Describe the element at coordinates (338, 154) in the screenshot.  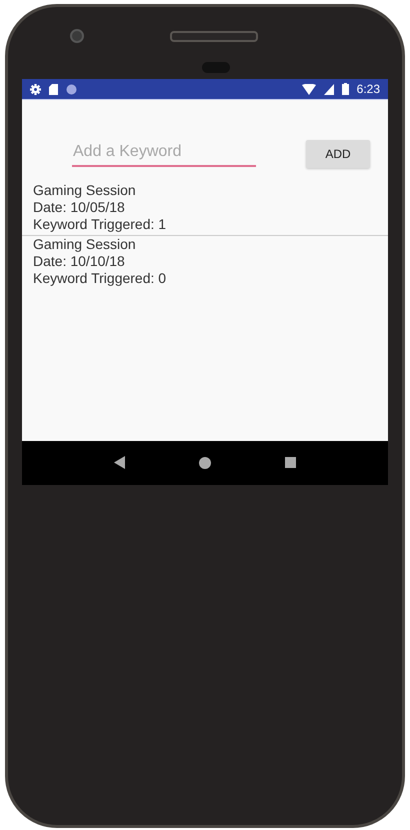
I see `add-button: ADD` at that location.